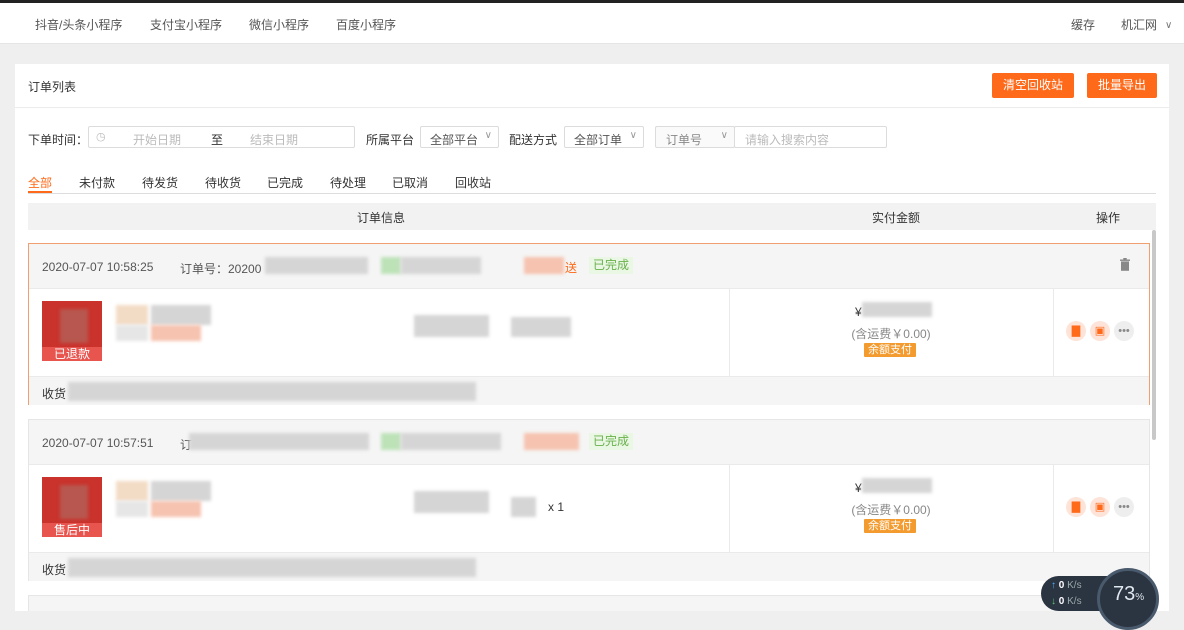 This screenshot has width=1184, height=630. I want to click on quantity-text: x 1, so click(556, 507).